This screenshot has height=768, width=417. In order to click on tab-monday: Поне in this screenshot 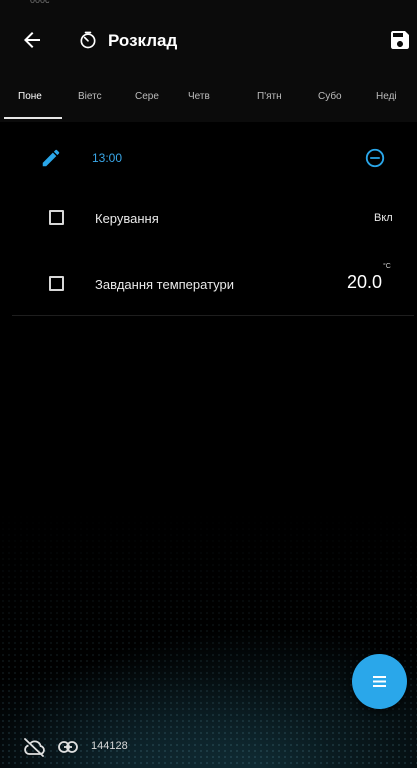, I will do `click(35, 102)`.